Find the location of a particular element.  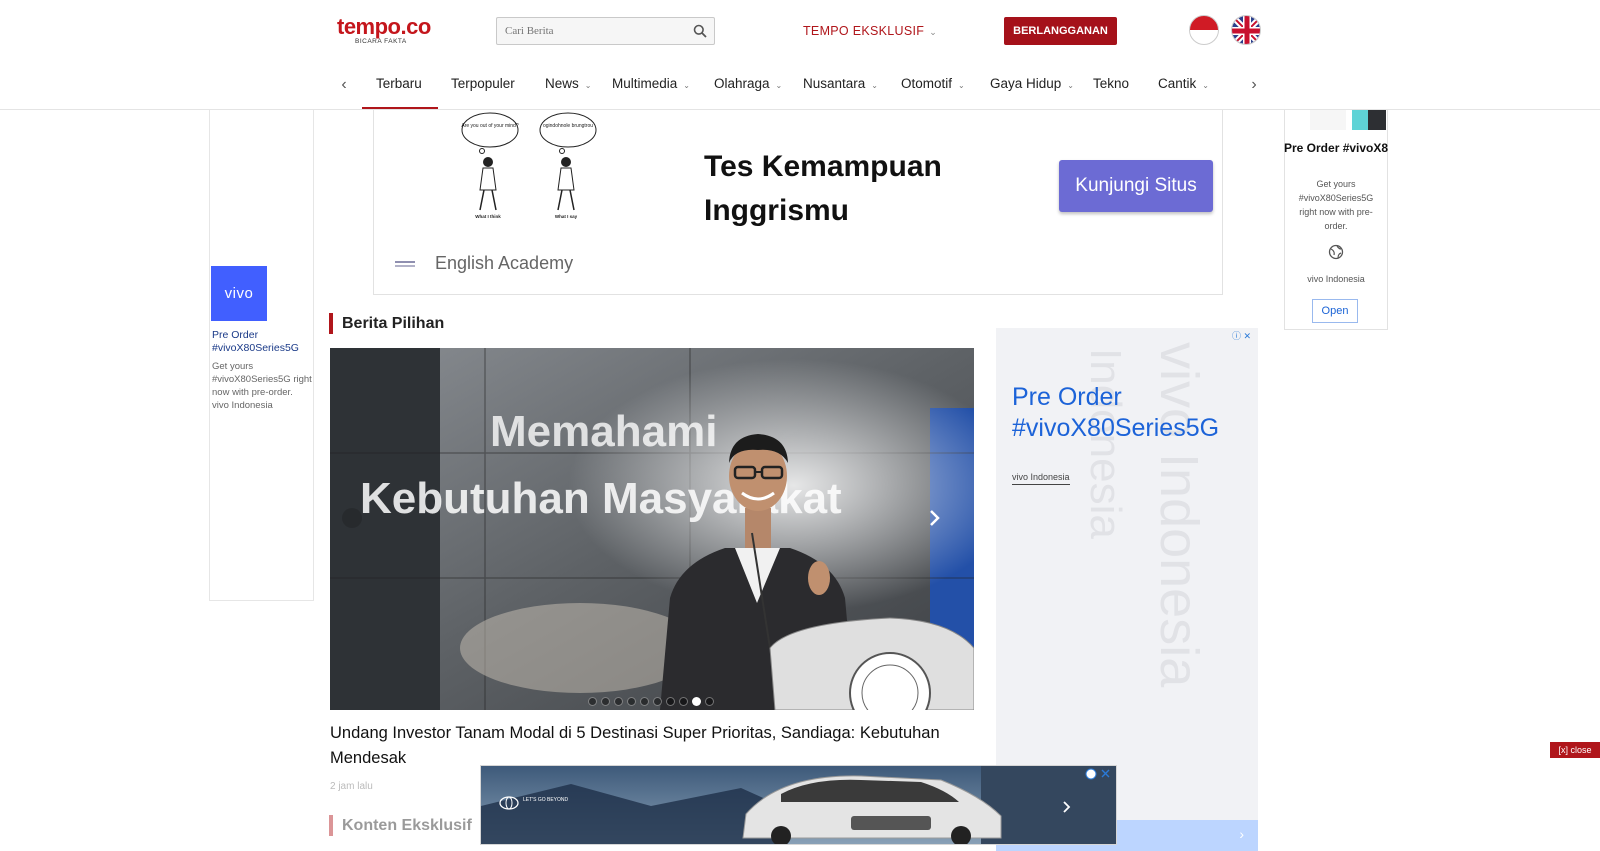

nav-item-gaya-hidup: Gaya Hidup ⌄ is located at coordinates (1032, 91).